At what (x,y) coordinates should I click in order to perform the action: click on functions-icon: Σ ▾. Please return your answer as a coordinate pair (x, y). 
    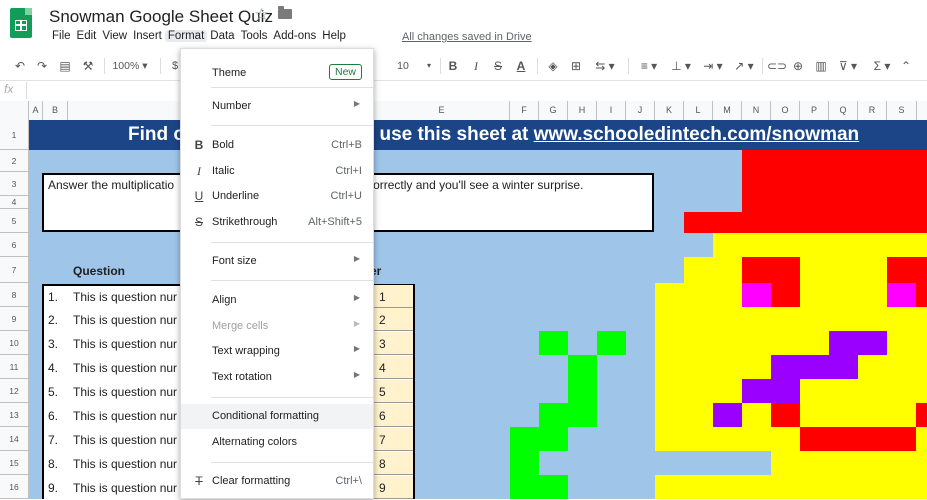
    Looking at the image, I should click on (882, 66).